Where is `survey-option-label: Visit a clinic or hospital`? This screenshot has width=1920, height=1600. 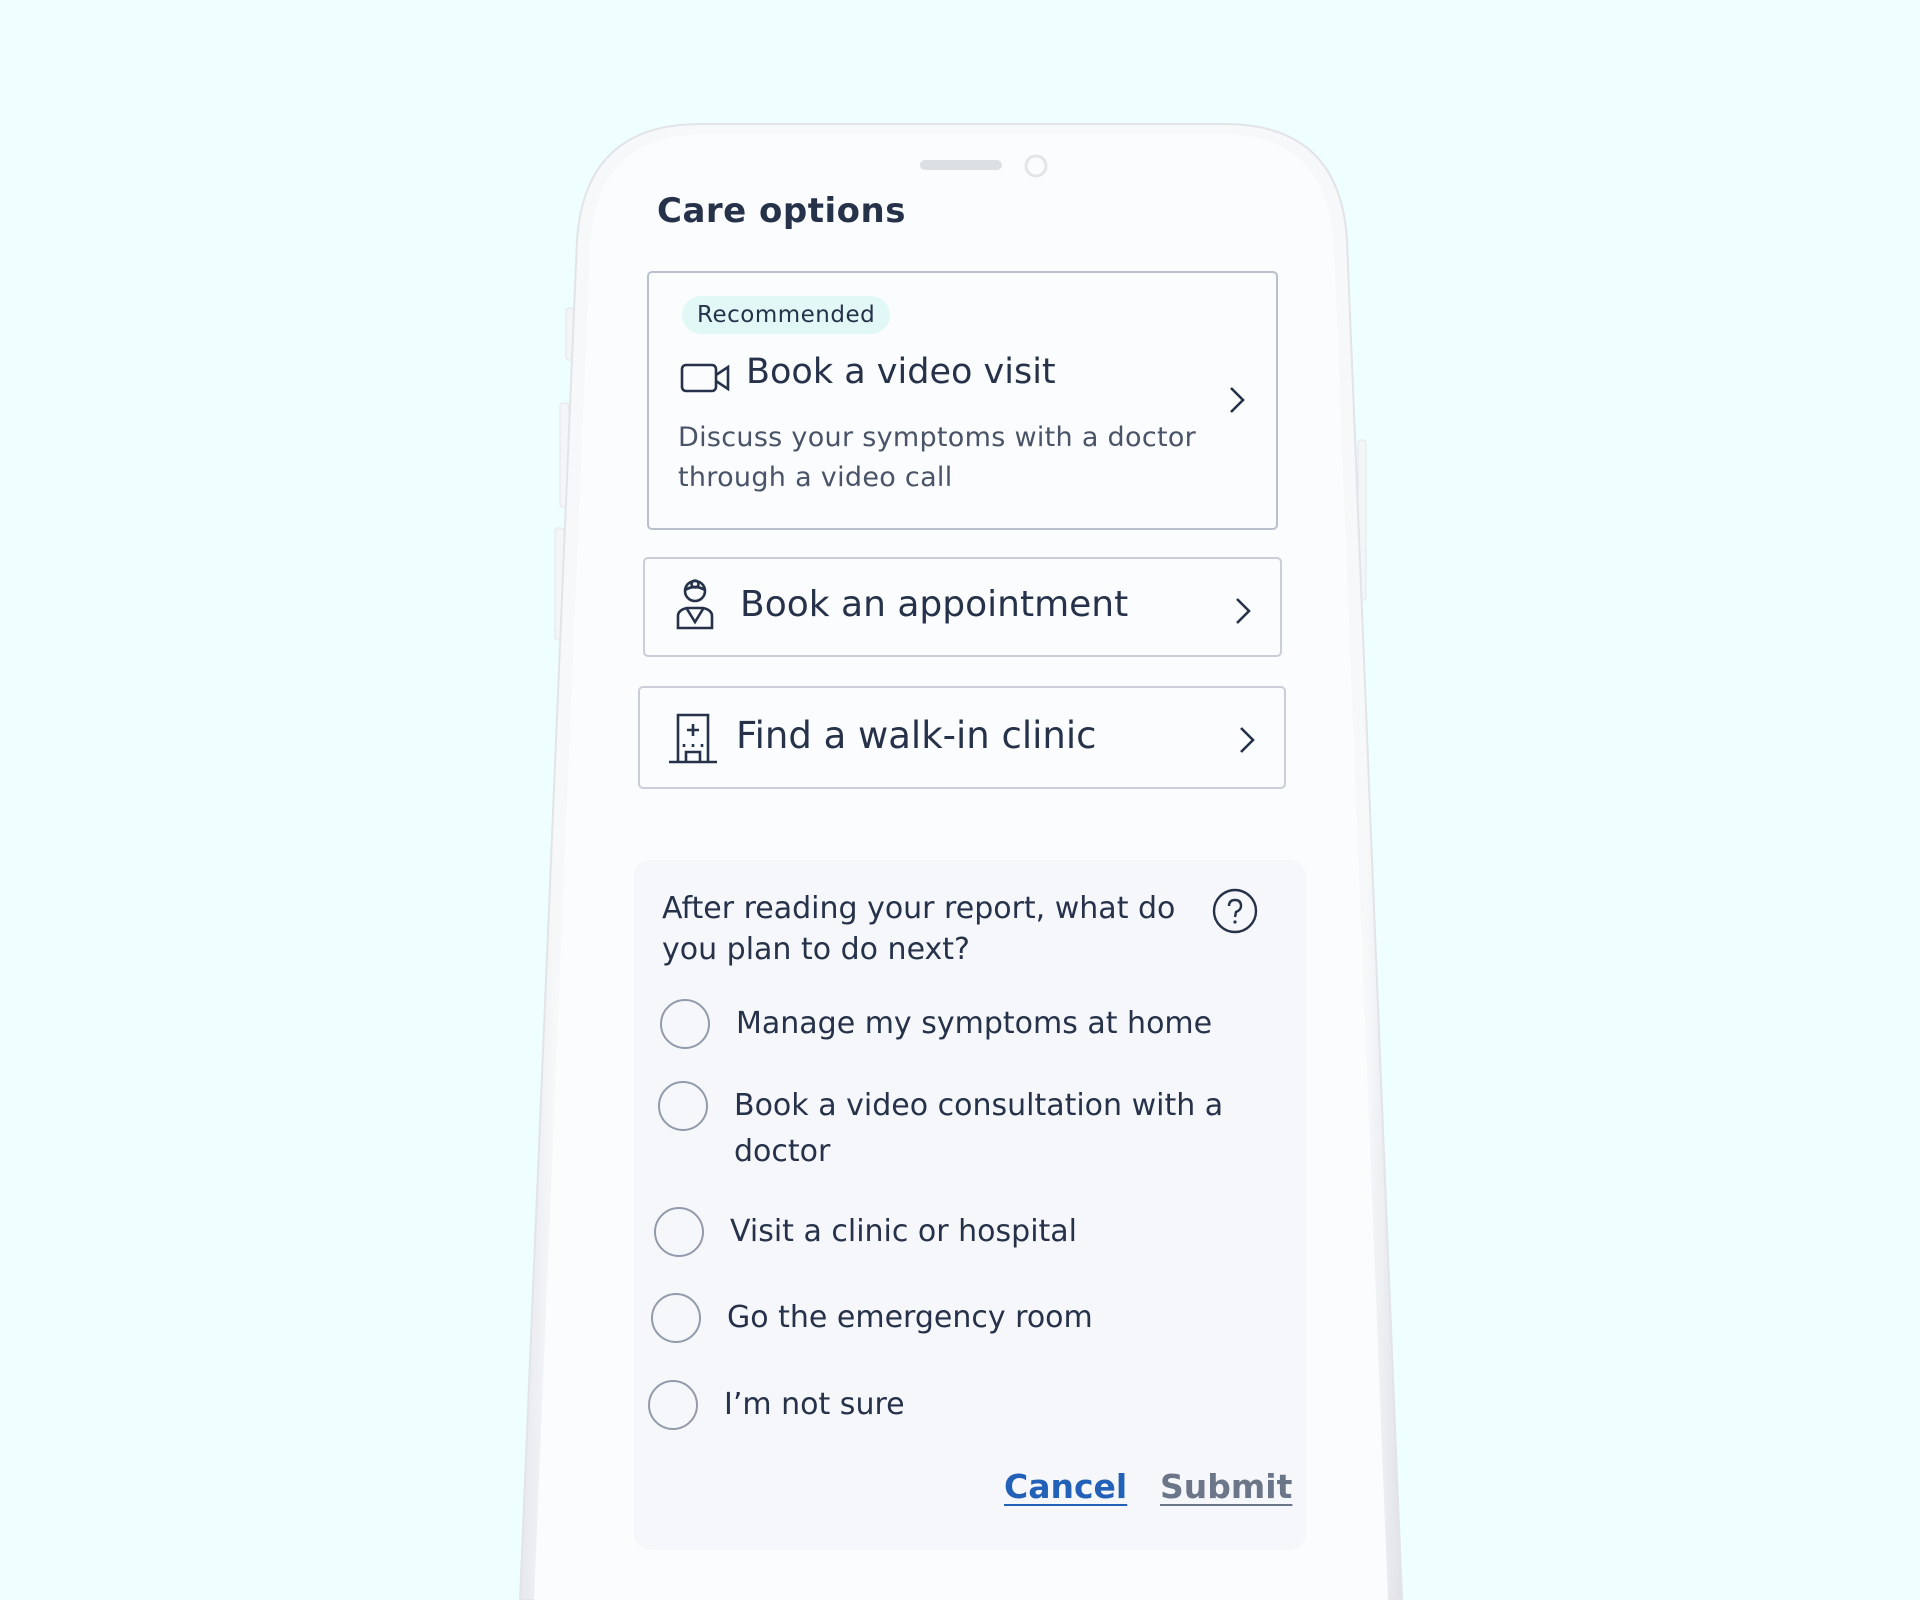
survey-option-label: Visit a clinic or hospital is located at coordinates (904, 1231).